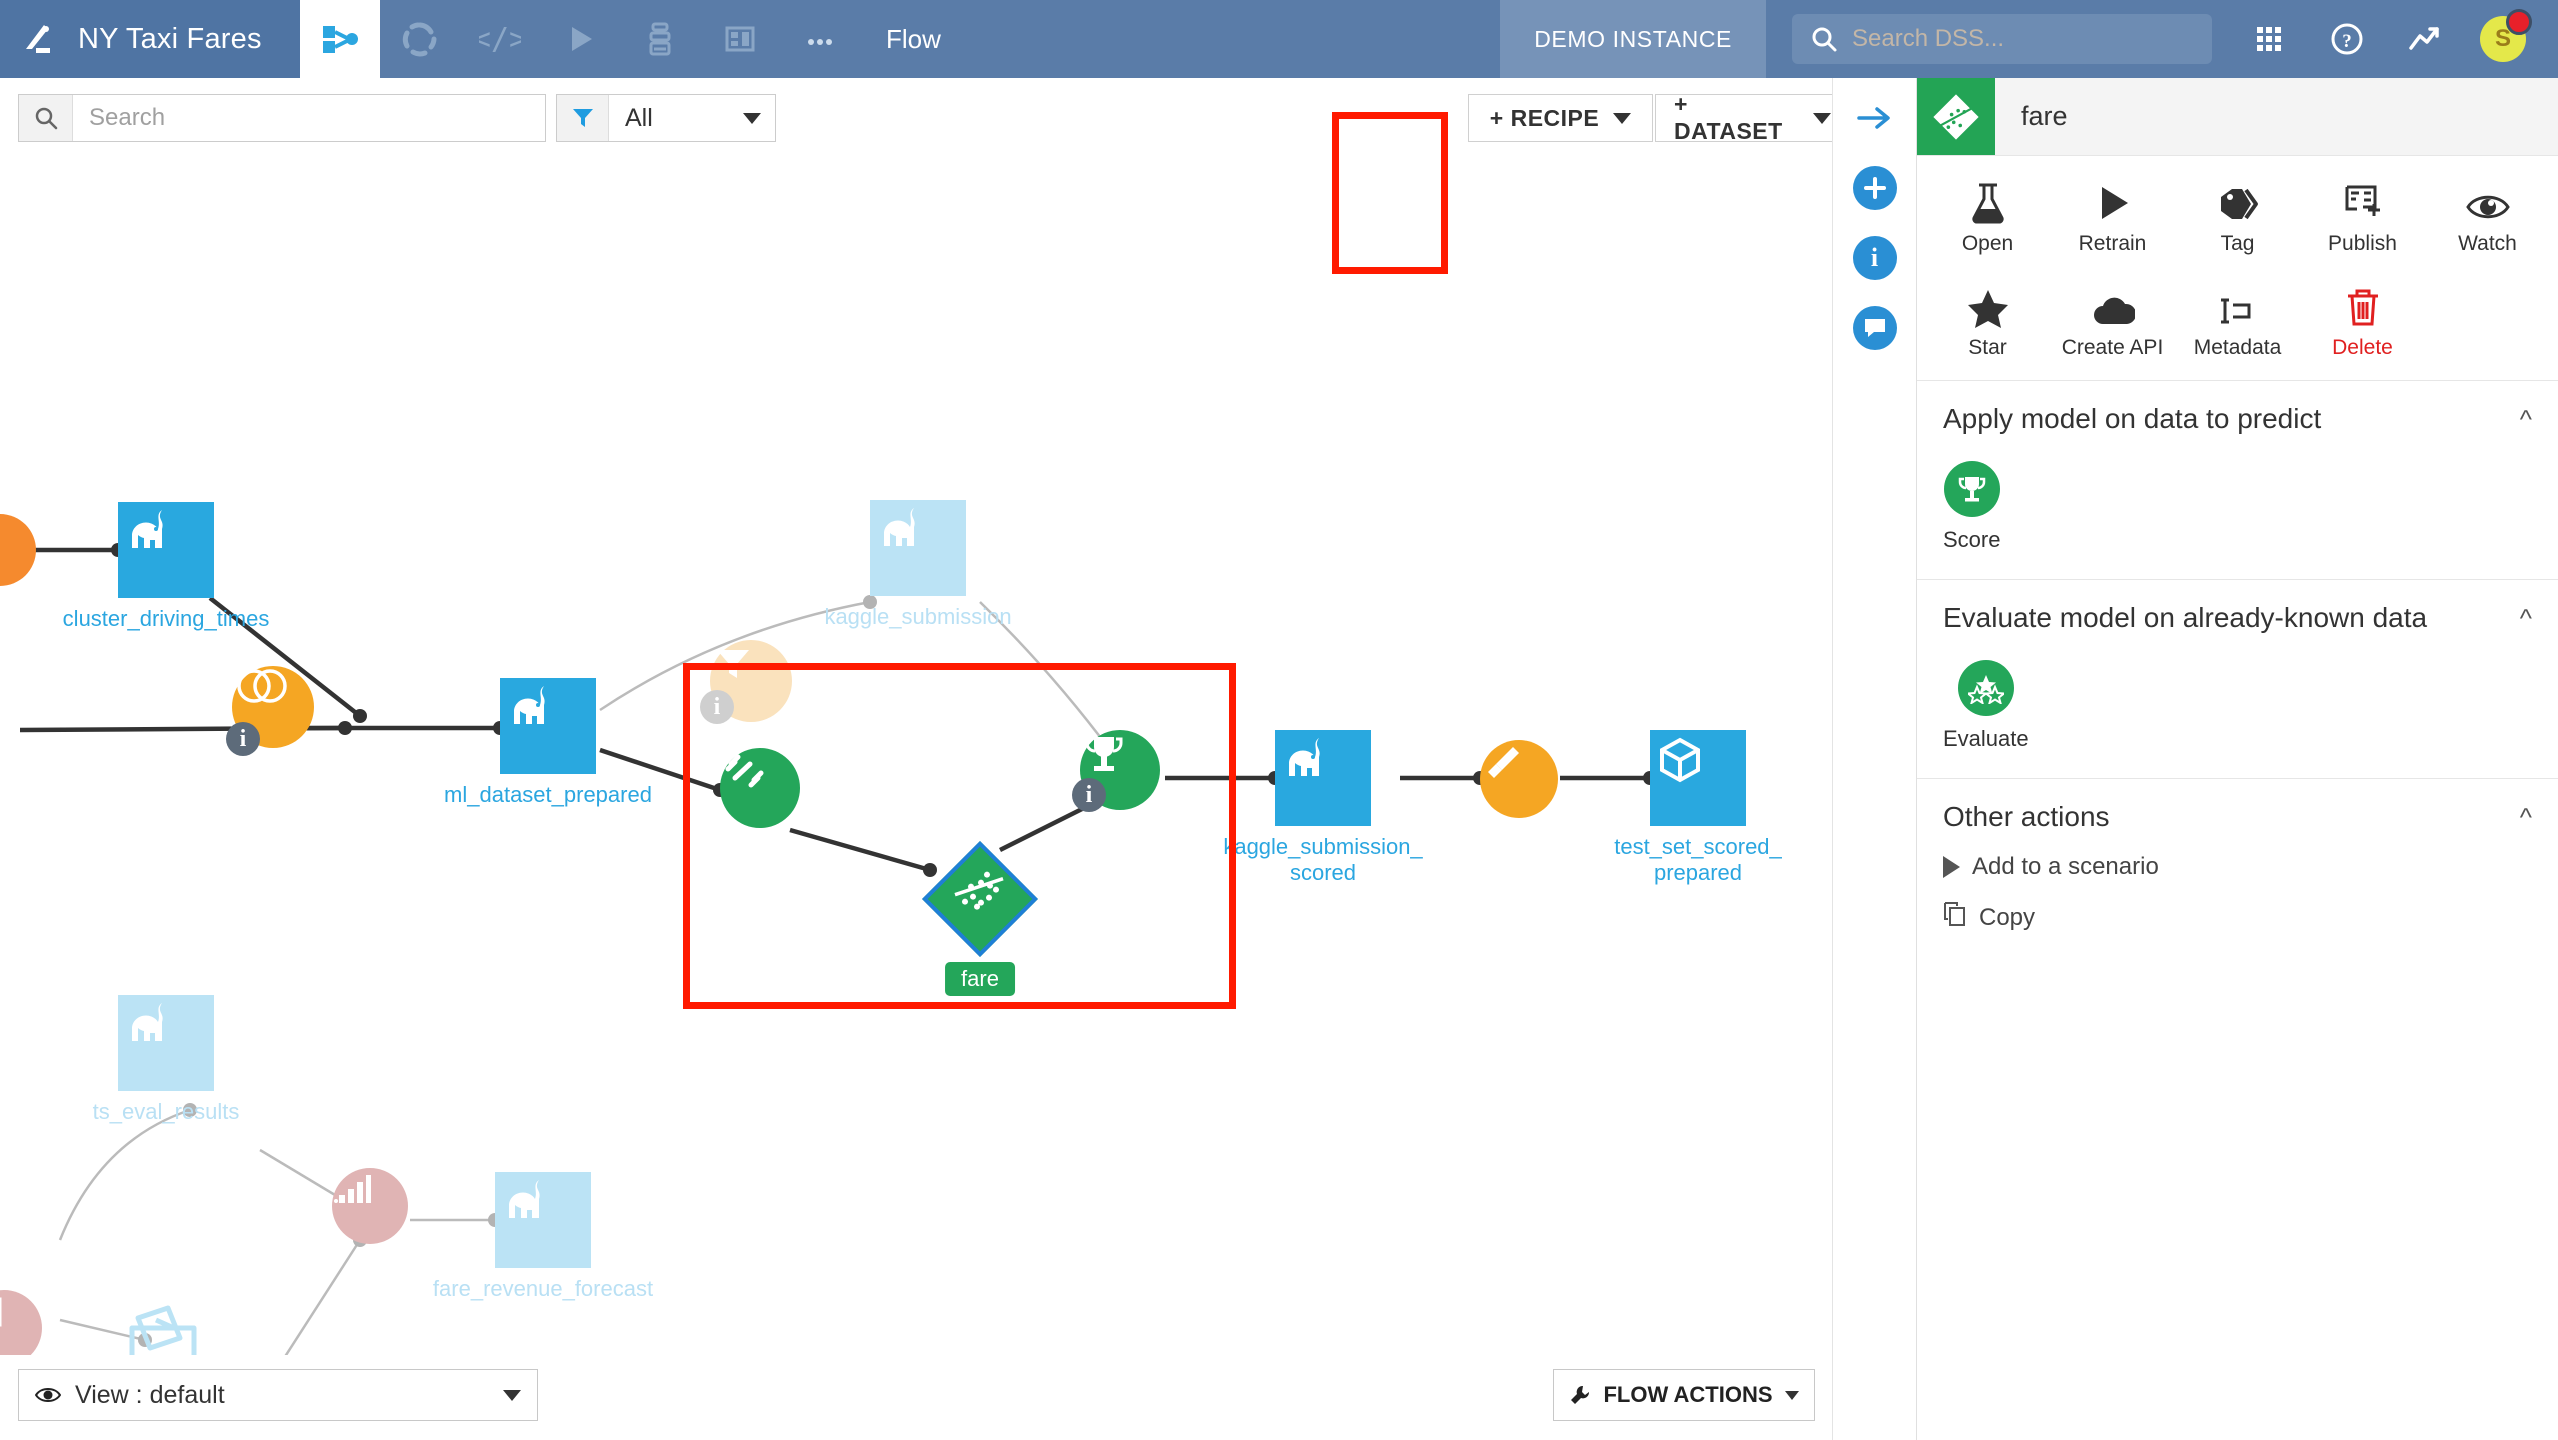  What do you see at coordinates (2237, 817) in the screenshot?
I see `section-other-actions-header: Other actions ^` at bounding box center [2237, 817].